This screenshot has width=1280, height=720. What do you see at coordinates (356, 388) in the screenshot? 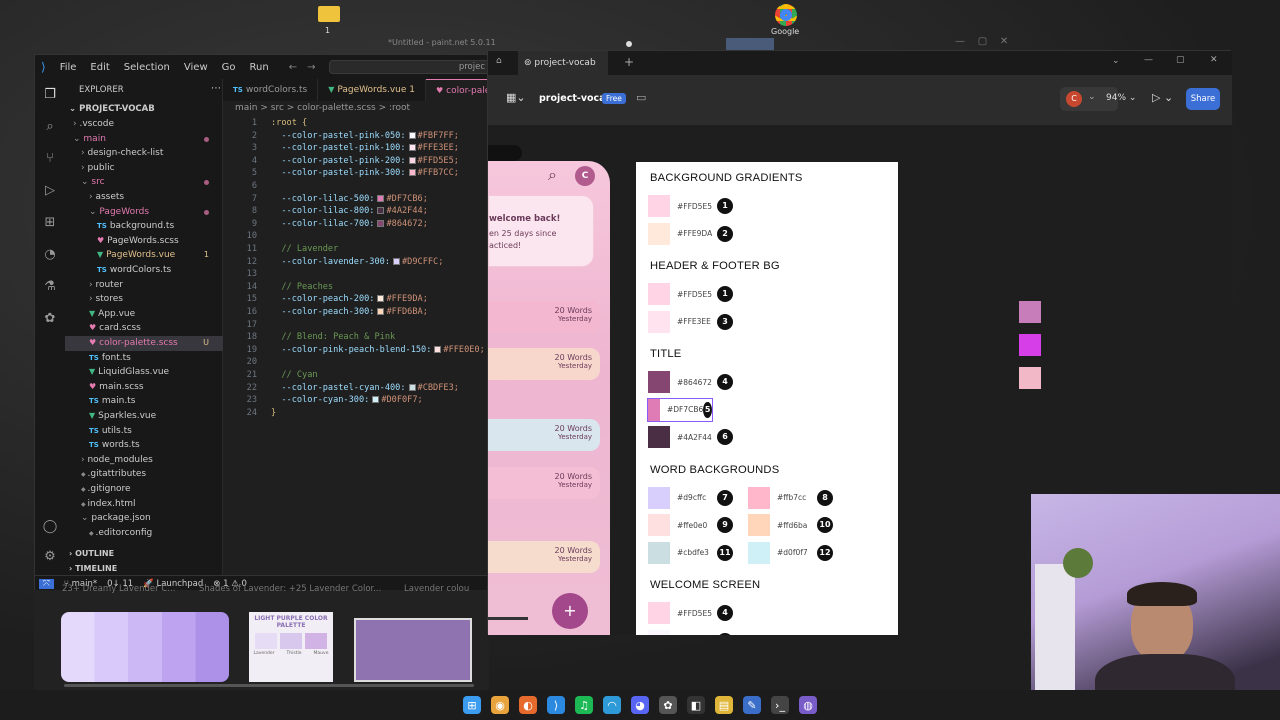
I see `code-line: 22 --color-pastel-cyan-400: #CBDFE3;` at bounding box center [356, 388].